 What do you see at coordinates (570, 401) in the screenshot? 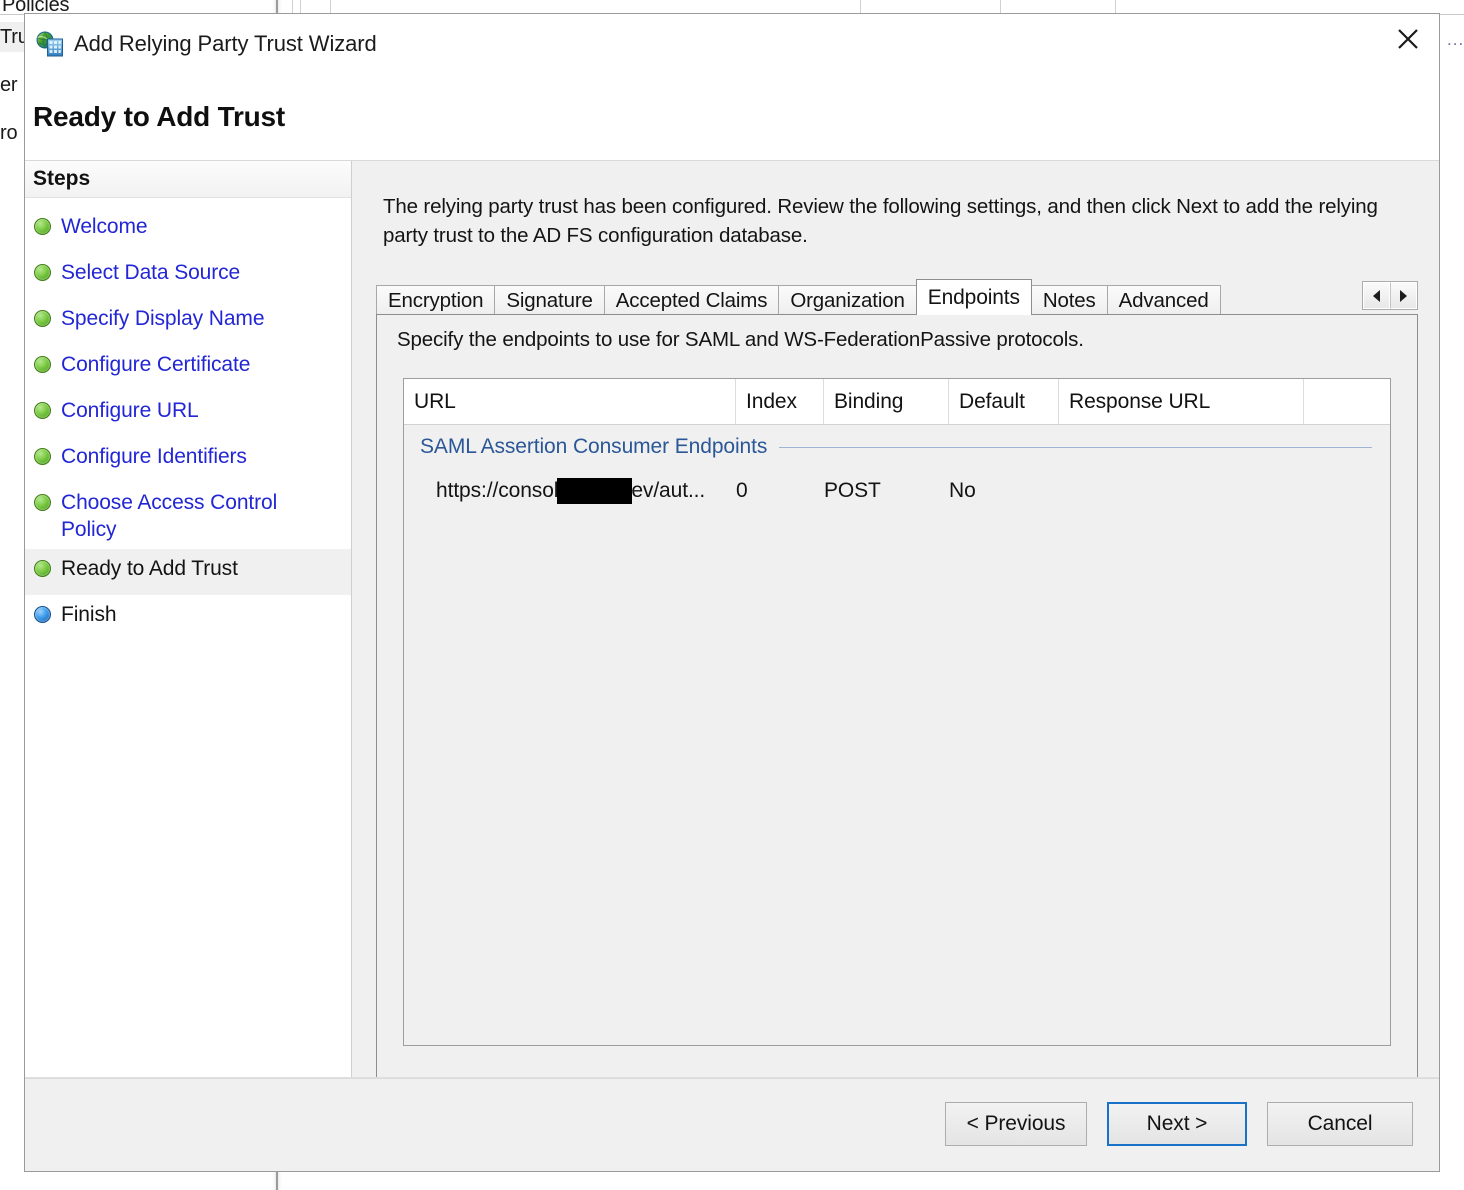
I see `column-header-url: URL` at bounding box center [570, 401].